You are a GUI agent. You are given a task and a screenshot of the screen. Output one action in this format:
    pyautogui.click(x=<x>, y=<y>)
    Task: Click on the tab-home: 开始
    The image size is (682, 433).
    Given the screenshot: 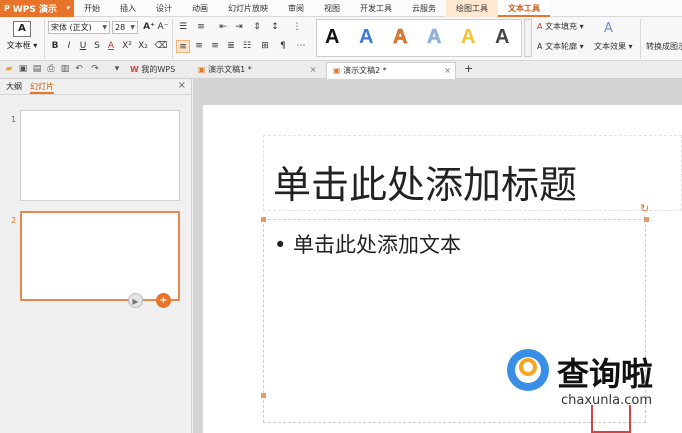 What is the action you would take?
    pyautogui.click(x=92, y=8)
    